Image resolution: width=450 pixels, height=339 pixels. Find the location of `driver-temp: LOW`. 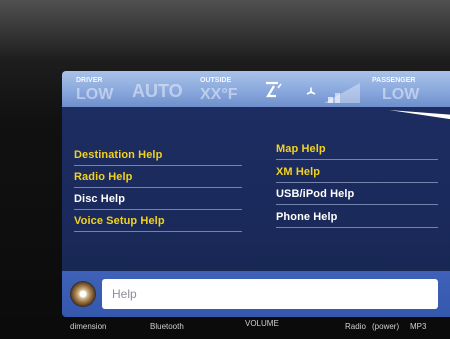

driver-temp: LOW is located at coordinates (95, 94).